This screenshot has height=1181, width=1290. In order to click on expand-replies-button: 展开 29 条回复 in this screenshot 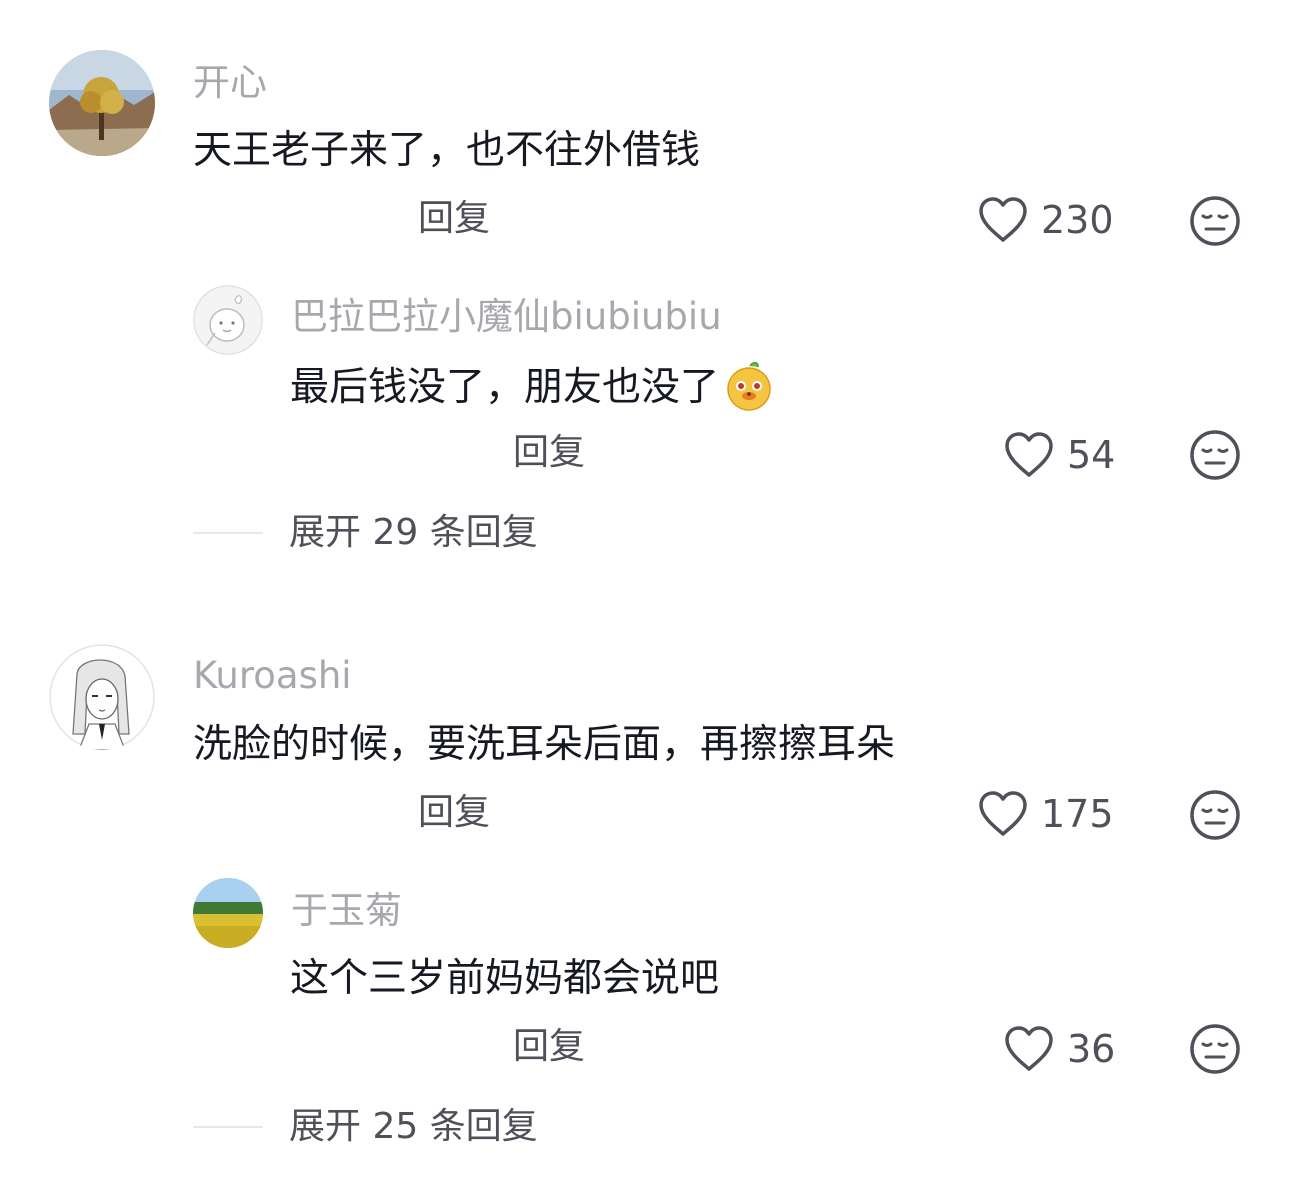, I will do `click(413, 533)`.